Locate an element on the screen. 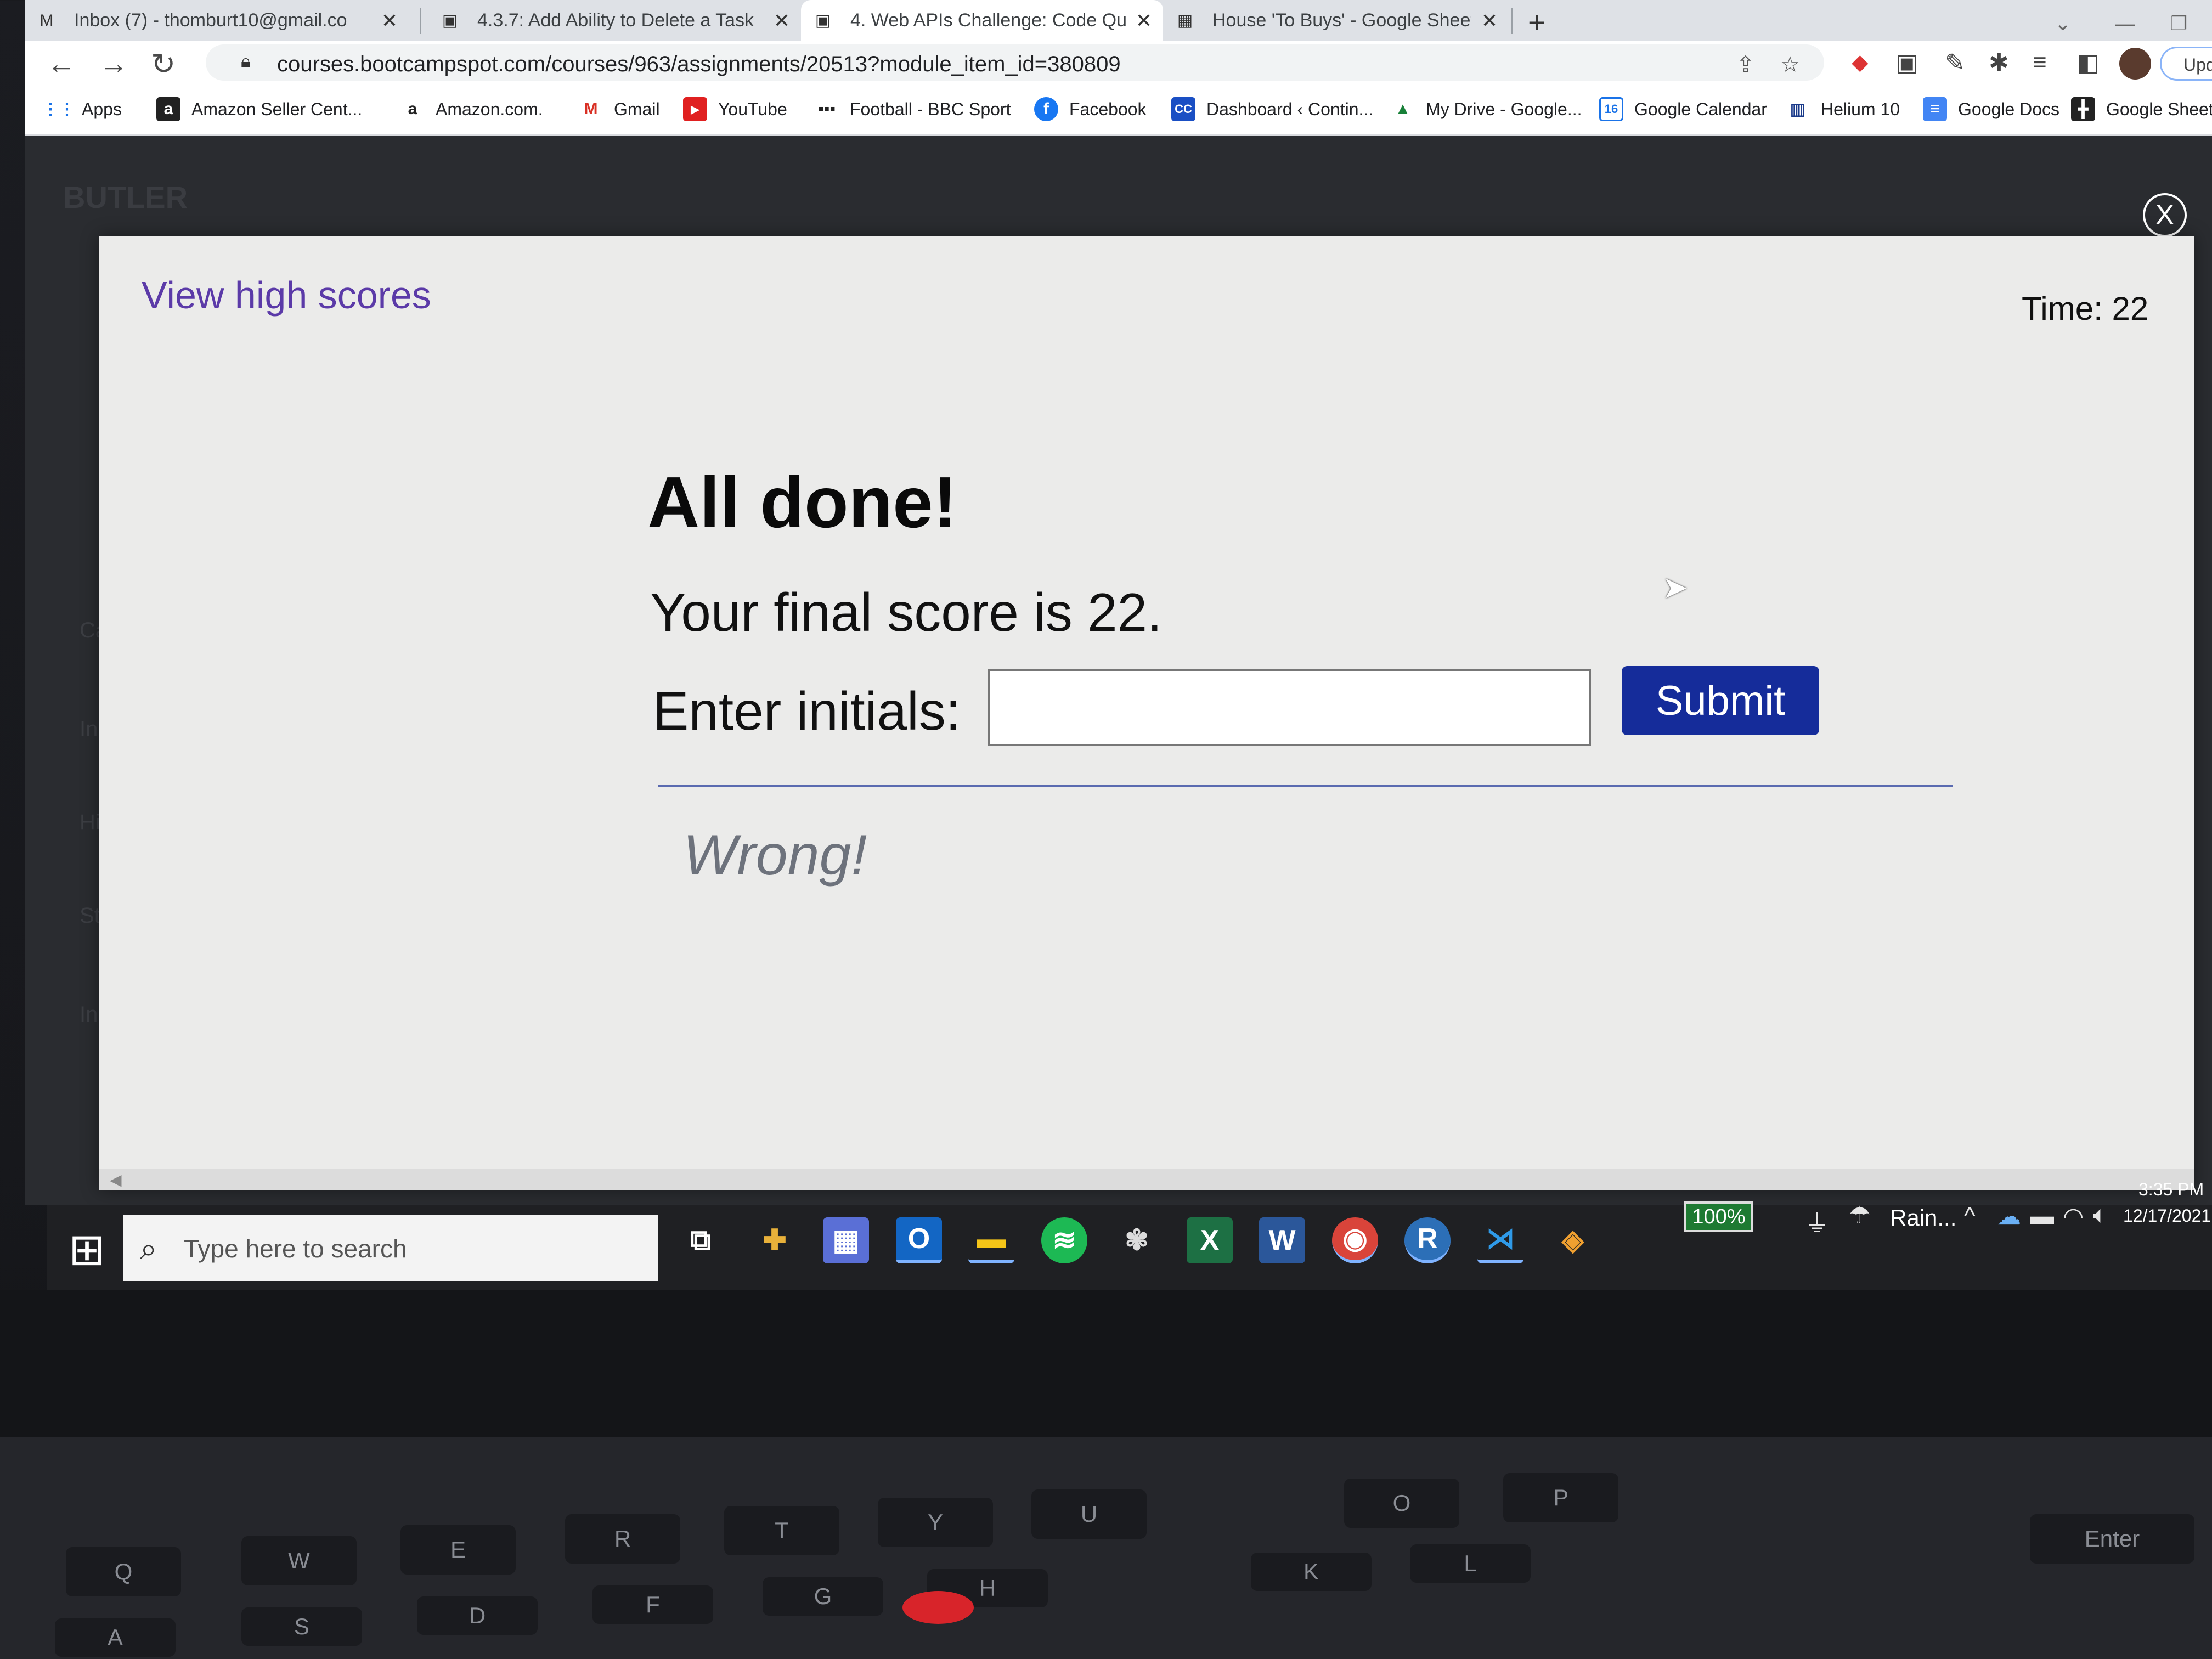  side-panel-icon: ◧ is located at coordinates (2088, 63).